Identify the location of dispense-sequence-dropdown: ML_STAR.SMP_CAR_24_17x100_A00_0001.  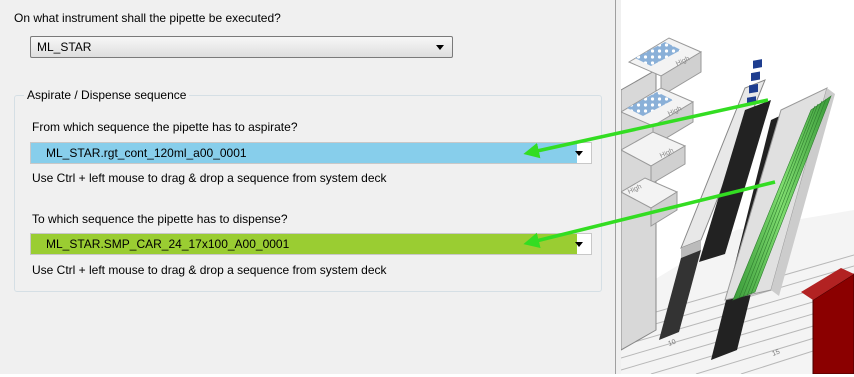
(311, 244).